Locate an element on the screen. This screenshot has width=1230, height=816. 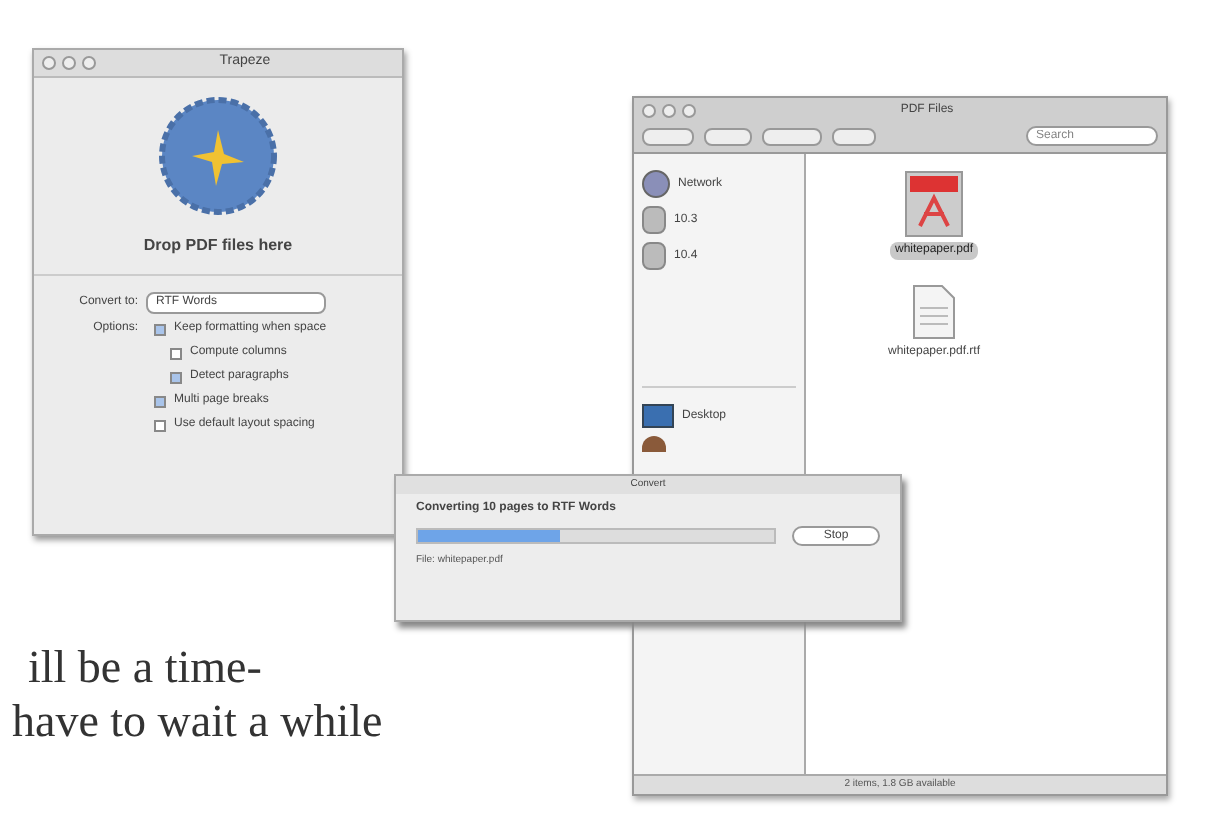
view-button is located at coordinates (728, 136).